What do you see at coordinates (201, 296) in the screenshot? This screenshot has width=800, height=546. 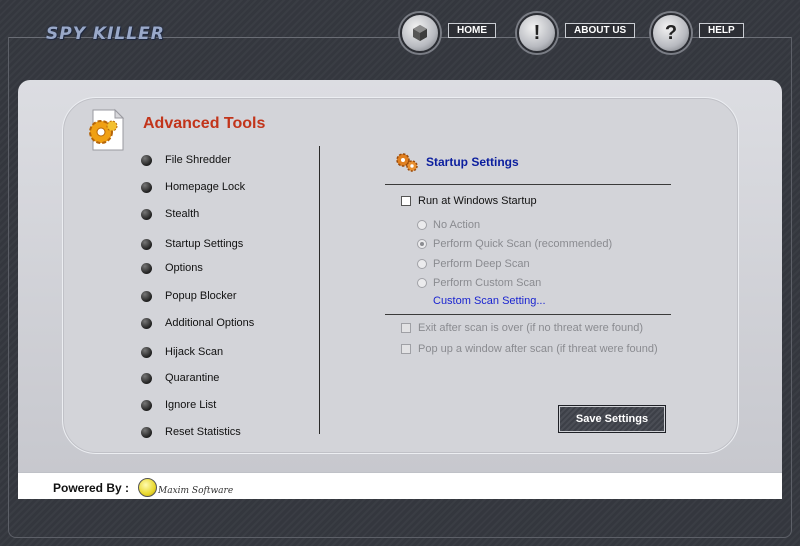 I see `menu-item-label: Popup Blocker` at bounding box center [201, 296].